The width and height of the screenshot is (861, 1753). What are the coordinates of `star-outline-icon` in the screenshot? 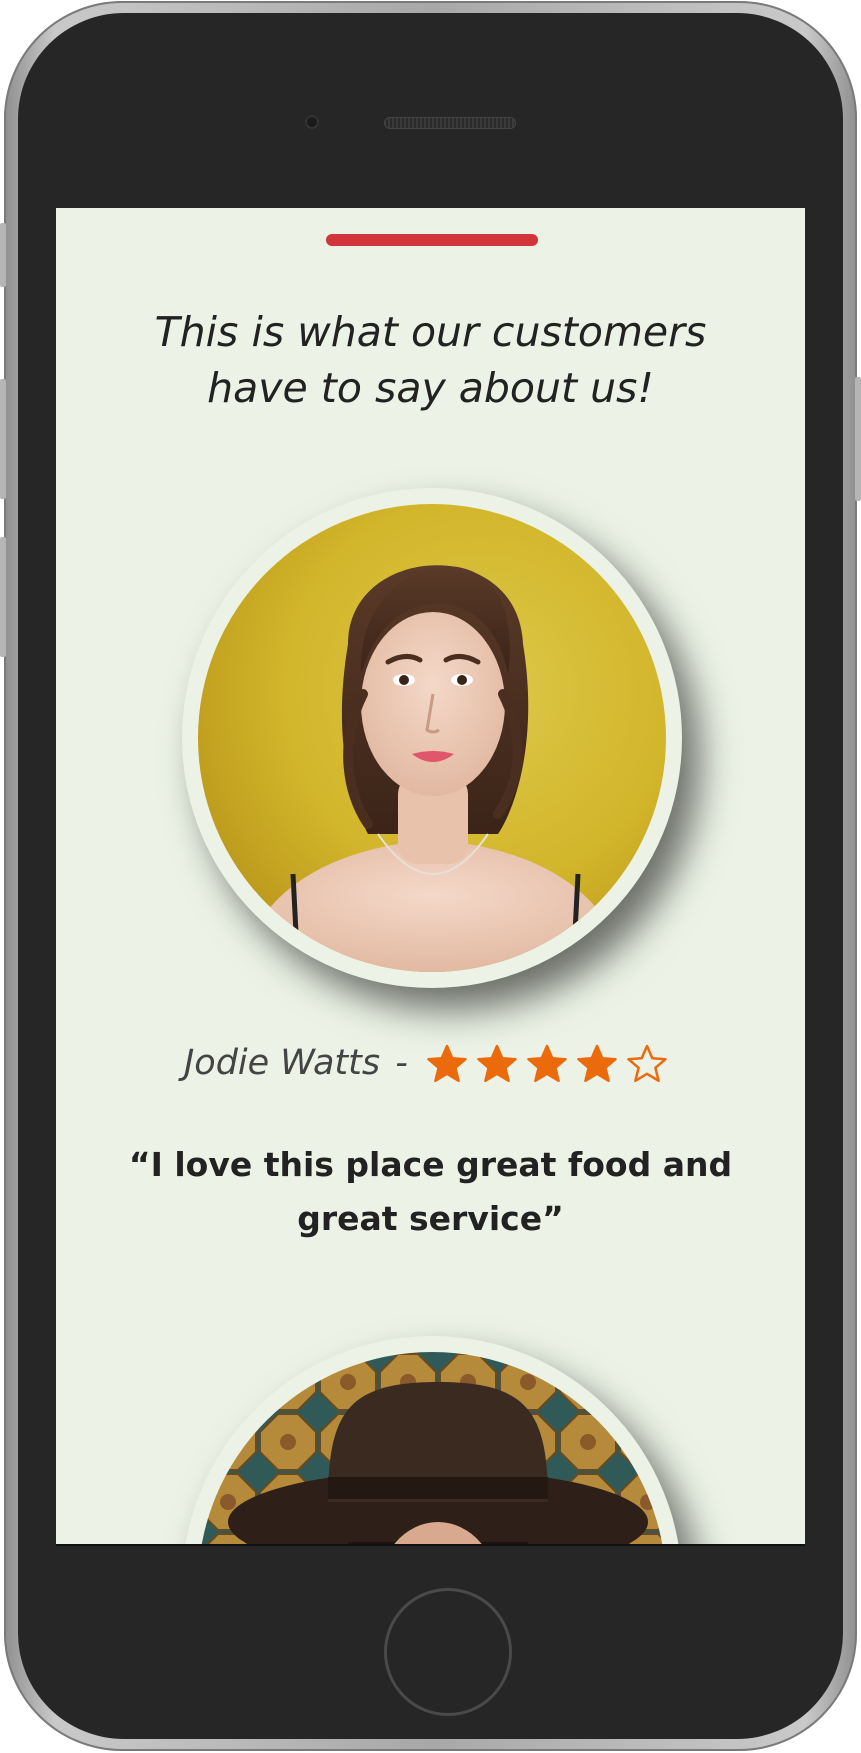 It's located at (647, 1063).